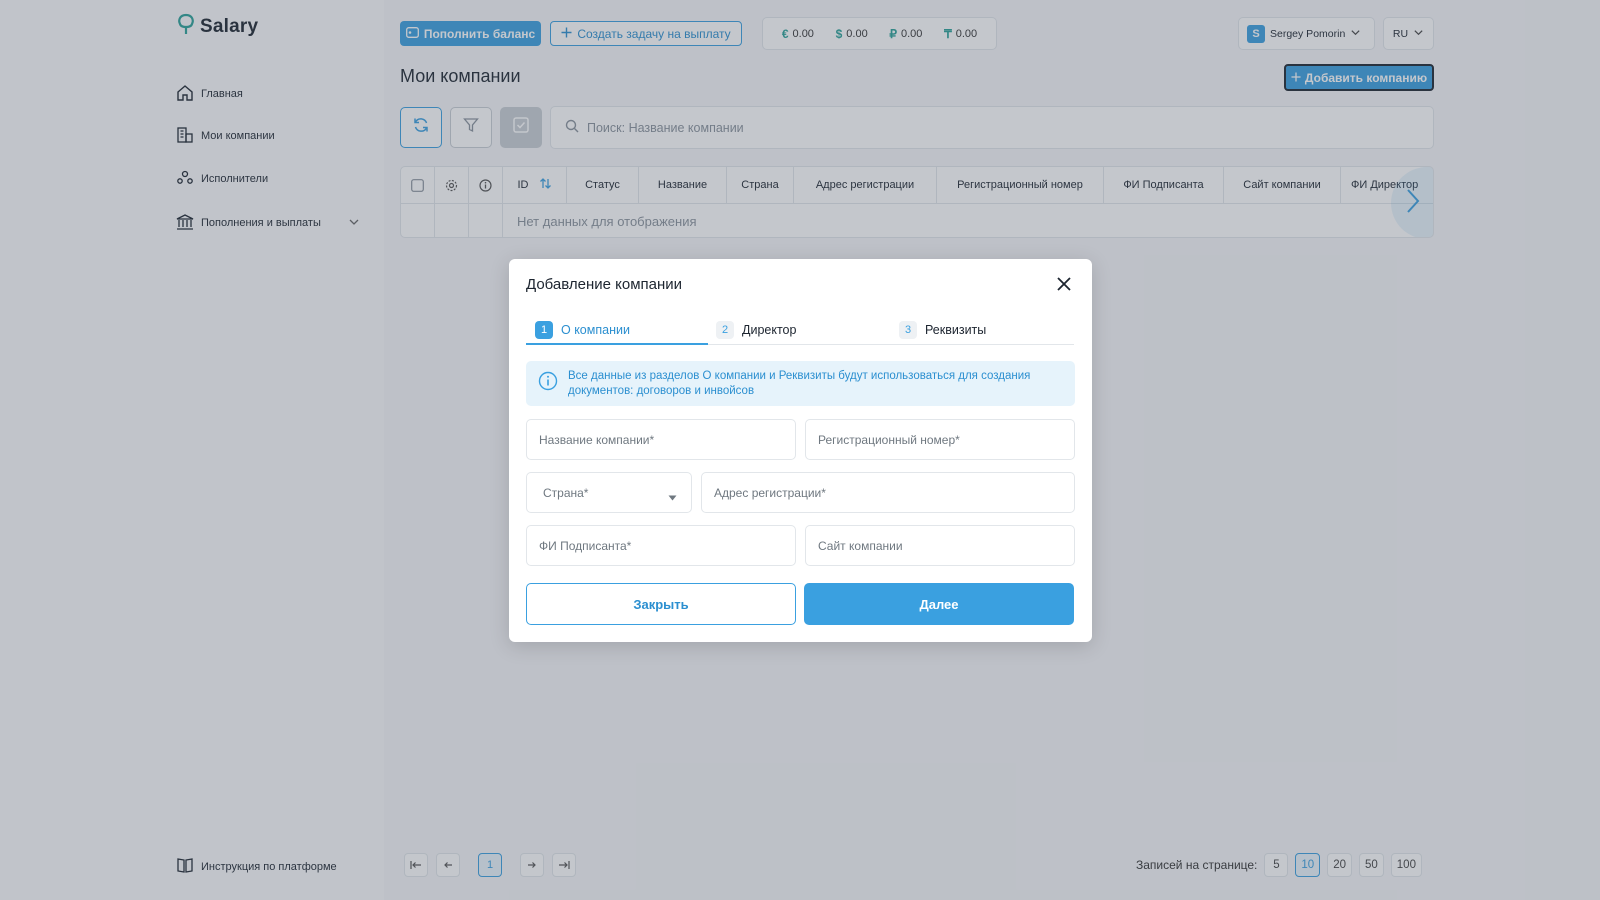 Image resolution: width=1600 pixels, height=900 pixels. What do you see at coordinates (566, 492) in the screenshot?
I see `field-placeholder: Страна*` at bounding box center [566, 492].